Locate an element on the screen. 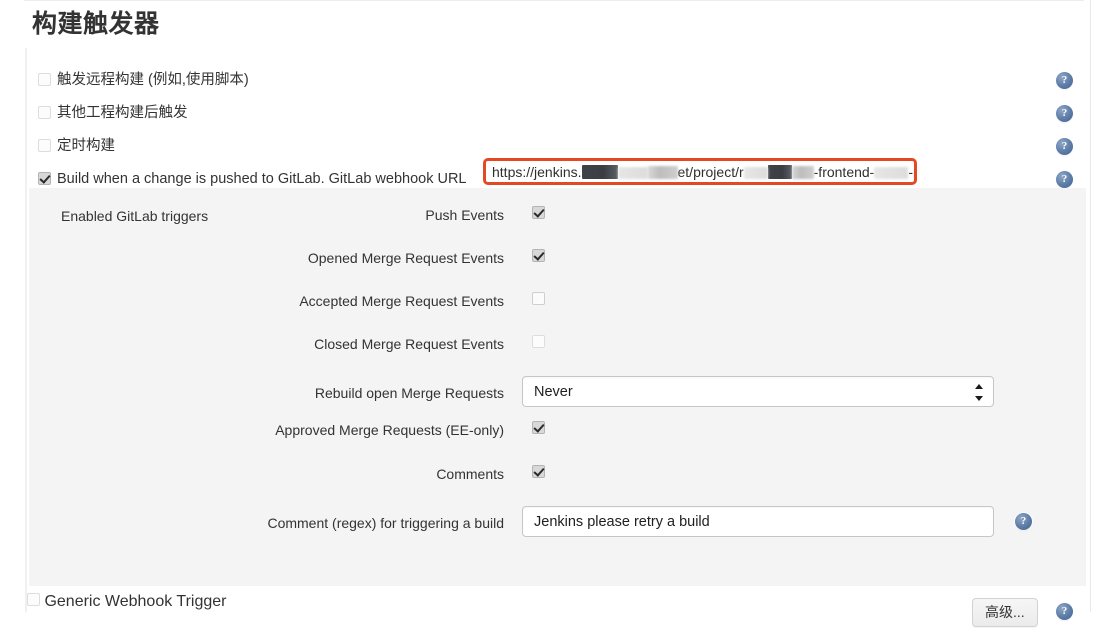  checkbox-remote-build-wrap is located at coordinates (44, 82).